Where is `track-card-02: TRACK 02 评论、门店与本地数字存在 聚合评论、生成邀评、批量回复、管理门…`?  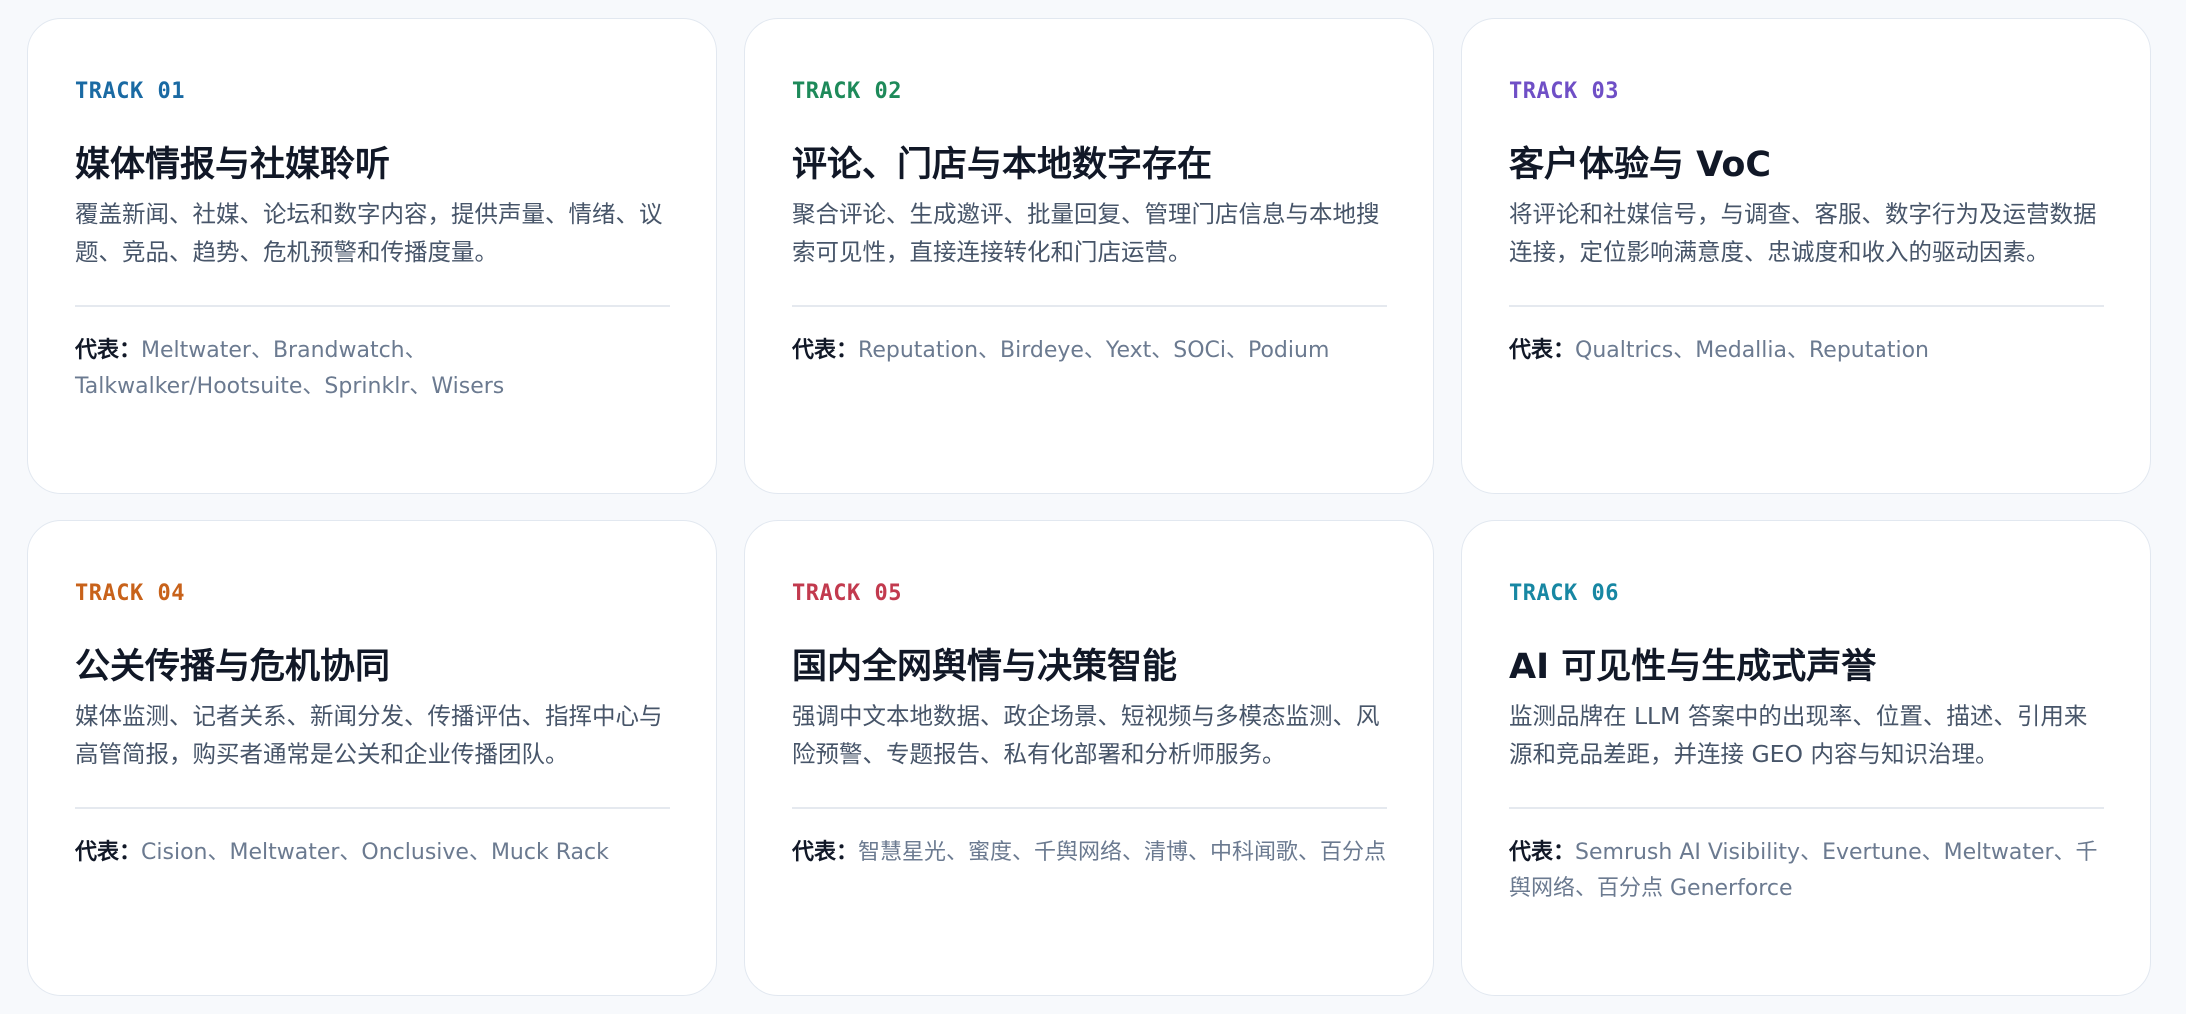 track-card-02: TRACK 02 评论、门店与本地数字存在 聚合评论、生成邀评、批量回复、管理门… is located at coordinates (1089, 256).